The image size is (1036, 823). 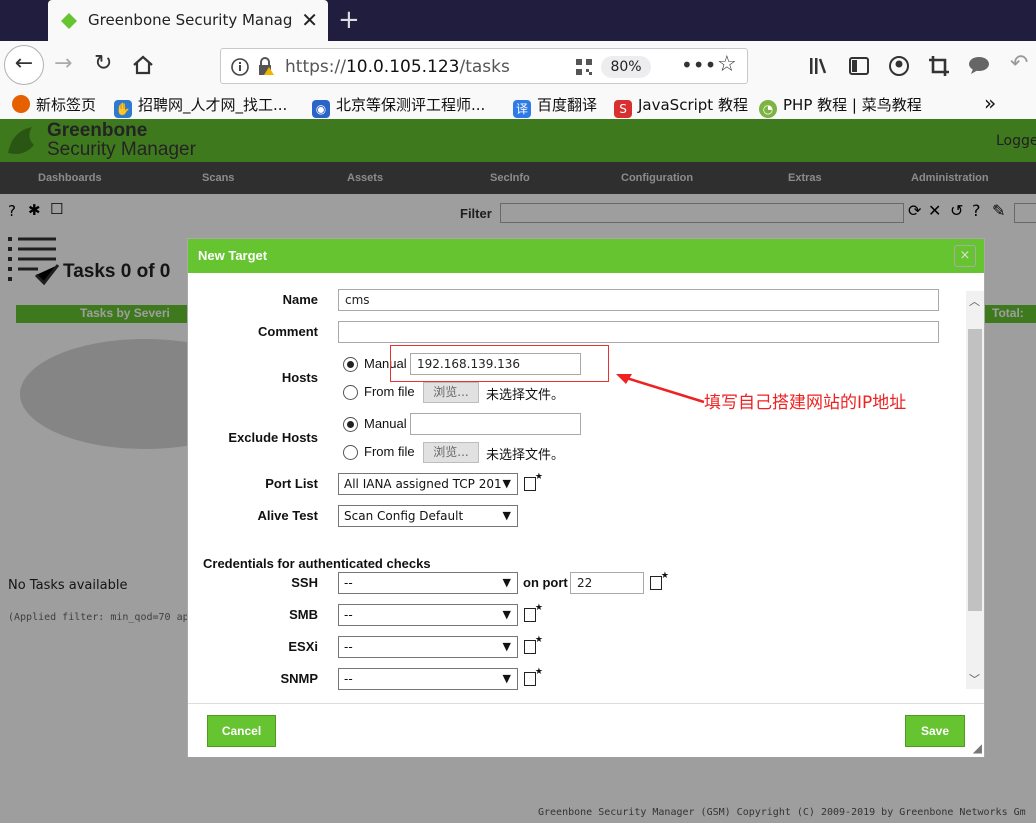 I want to click on name-input: cms, so click(x=638, y=300).